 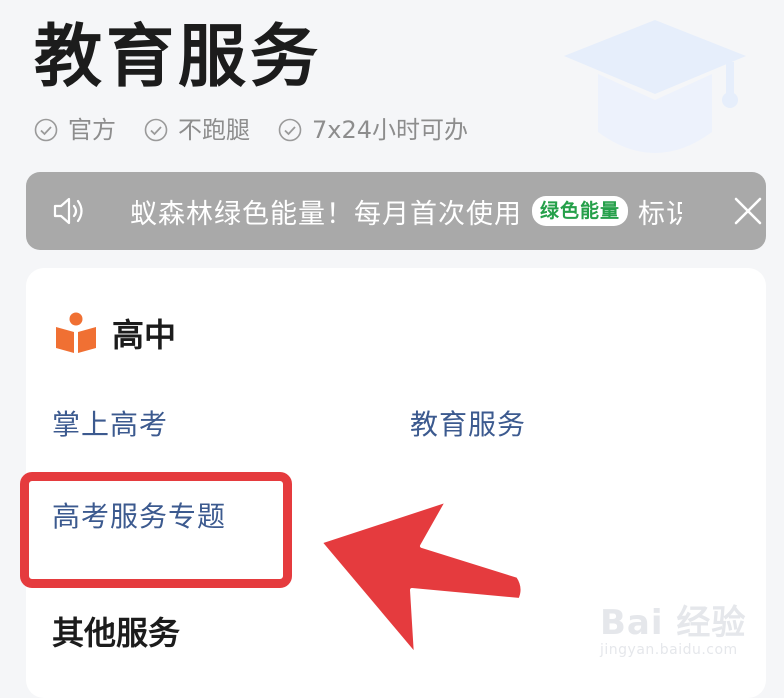 I want to click on close-icon, so click(x=748, y=211).